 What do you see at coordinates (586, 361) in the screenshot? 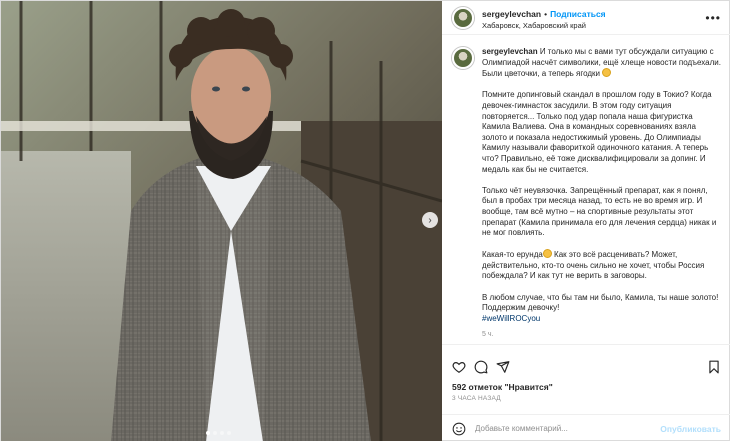
I see `action-bar` at bounding box center [586, 361].